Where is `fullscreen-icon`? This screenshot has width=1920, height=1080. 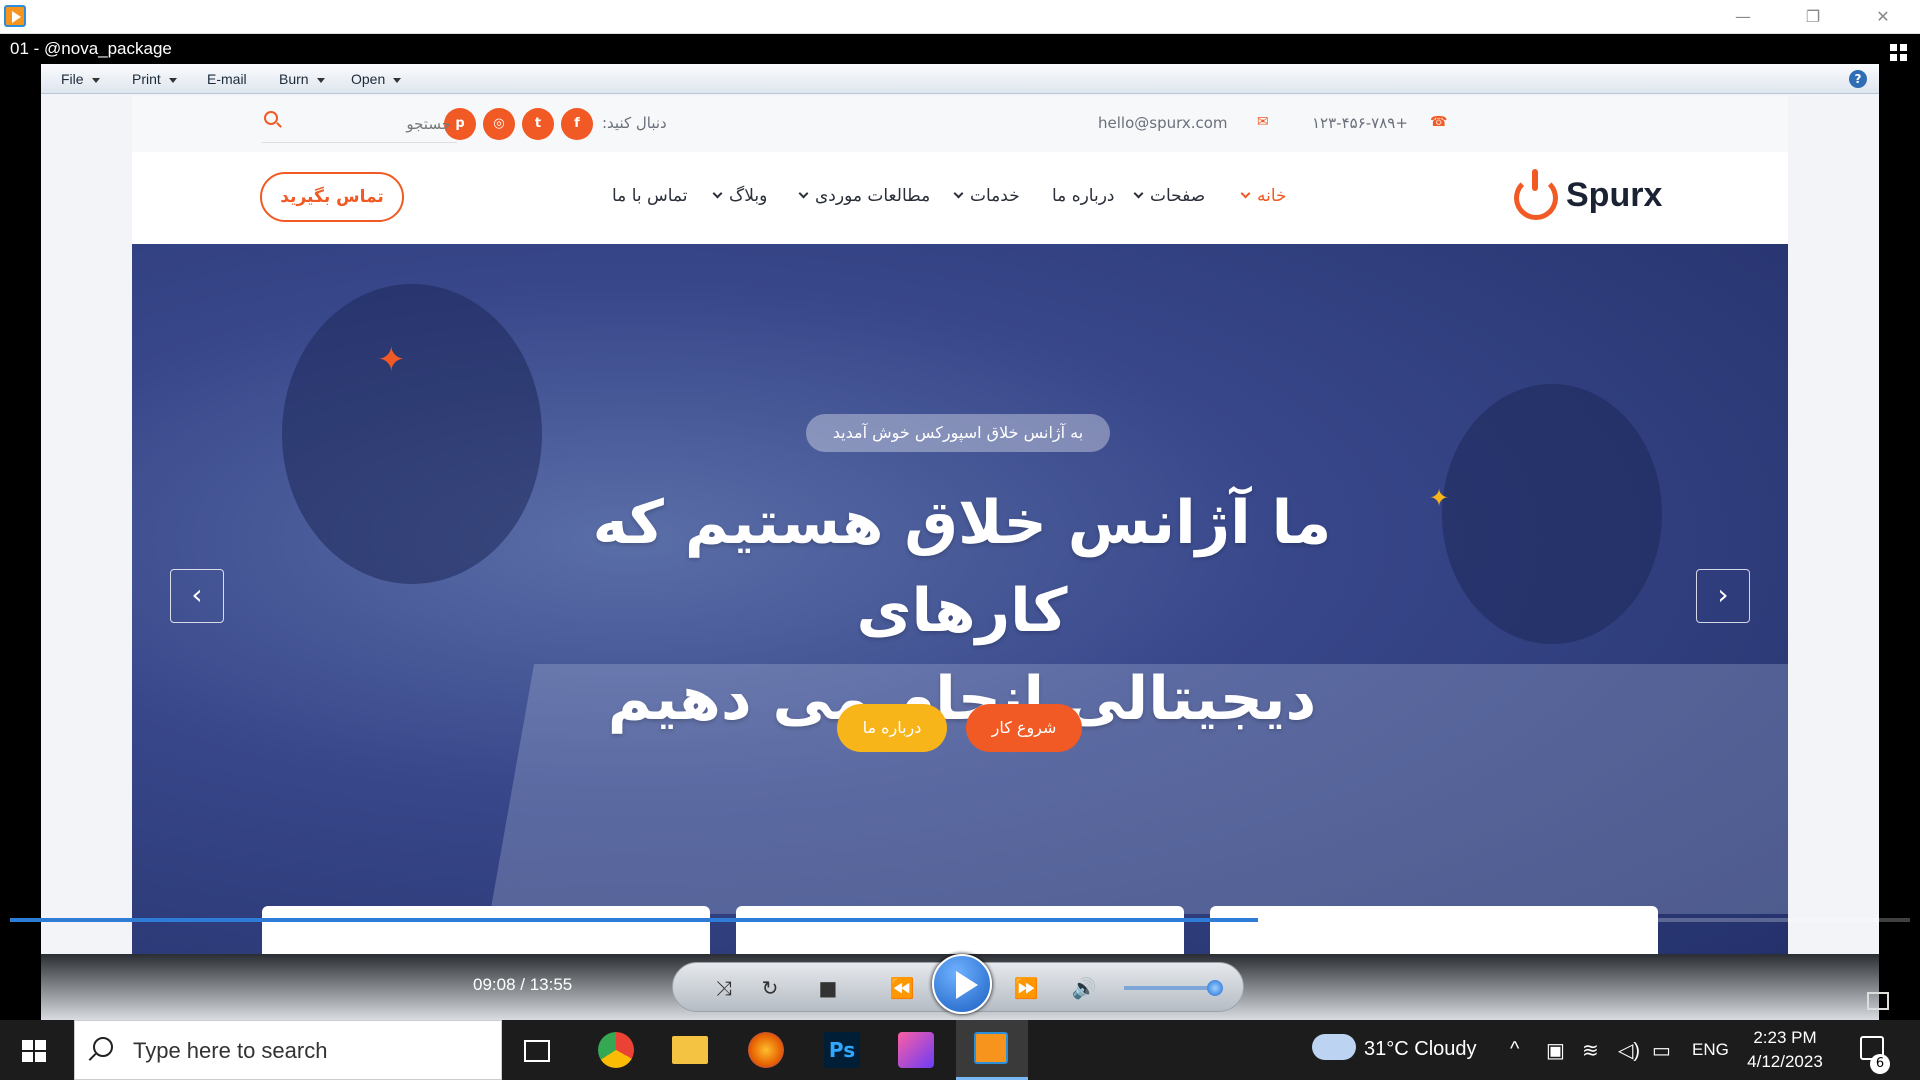
fullscreen-icon is located at coordinates (1878, 1001).